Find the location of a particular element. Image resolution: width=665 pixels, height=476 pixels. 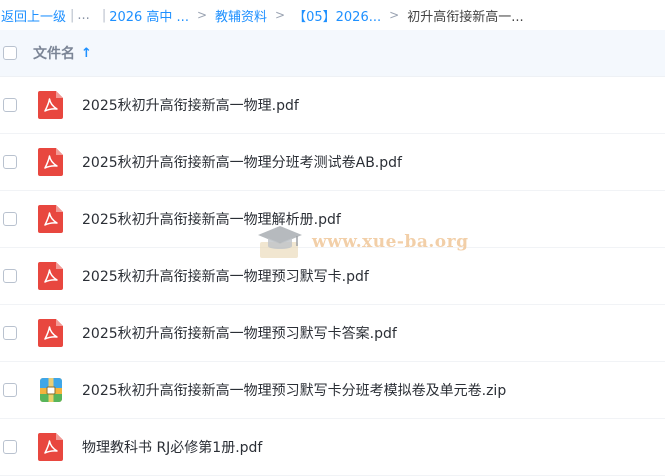

file-name: 2025秋初升高衔接新高一物理.pdf is located at coordinates (190, 105).